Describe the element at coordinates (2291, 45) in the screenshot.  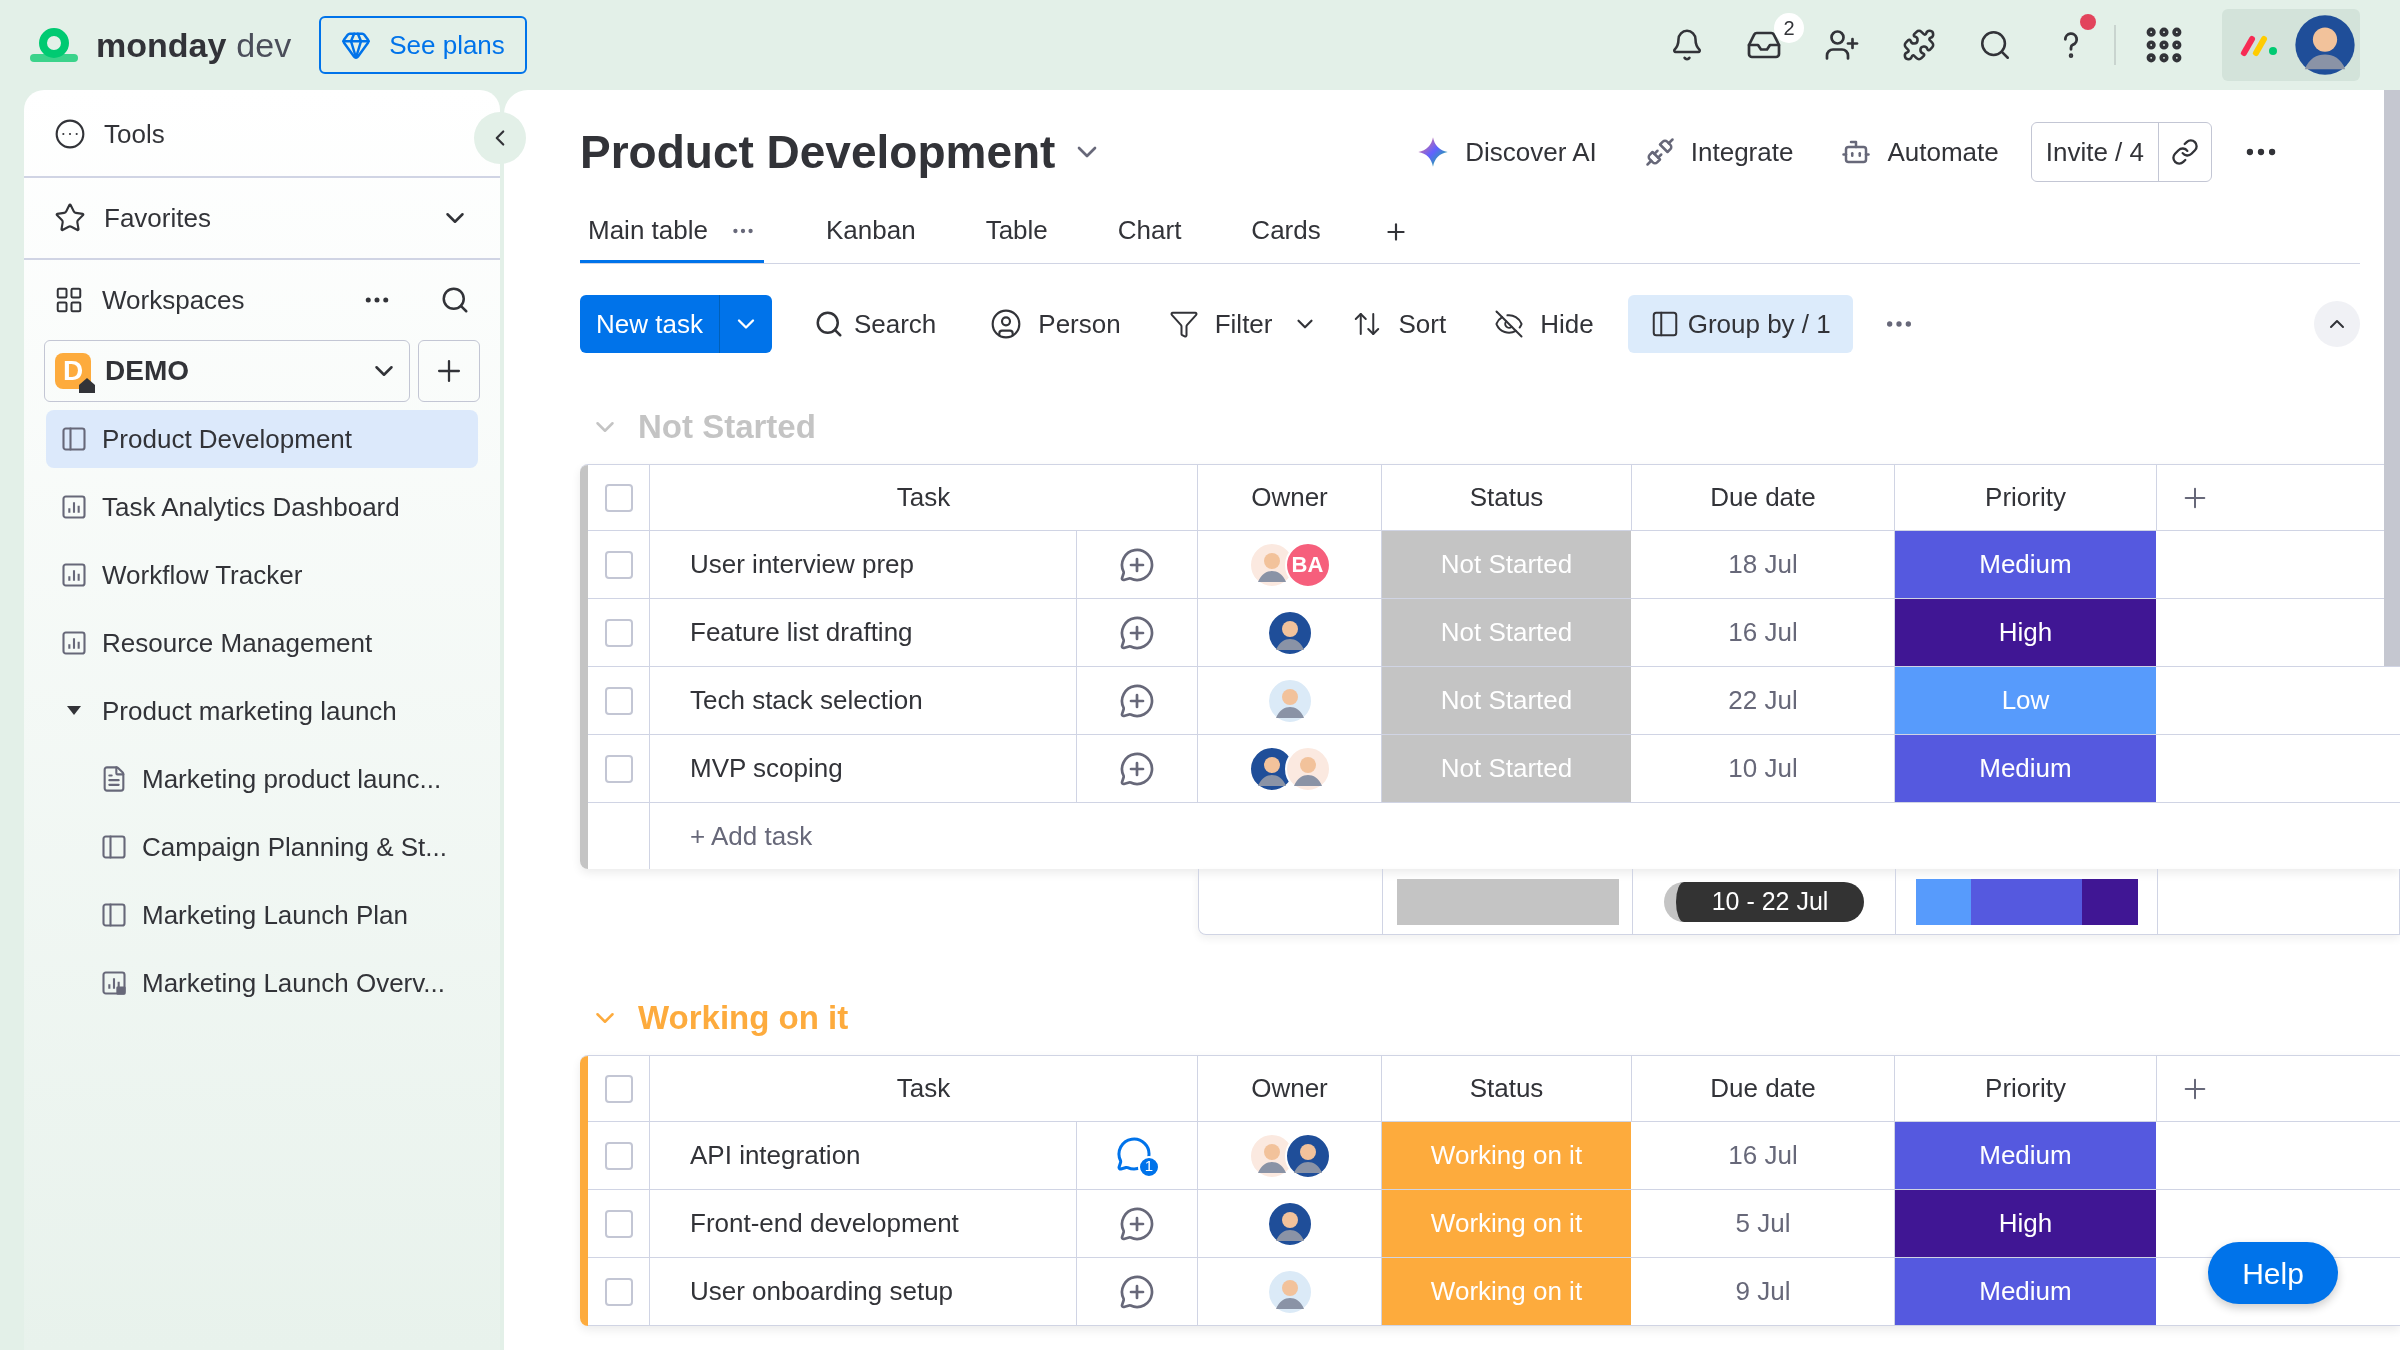
I see `account-switcher` at that location.